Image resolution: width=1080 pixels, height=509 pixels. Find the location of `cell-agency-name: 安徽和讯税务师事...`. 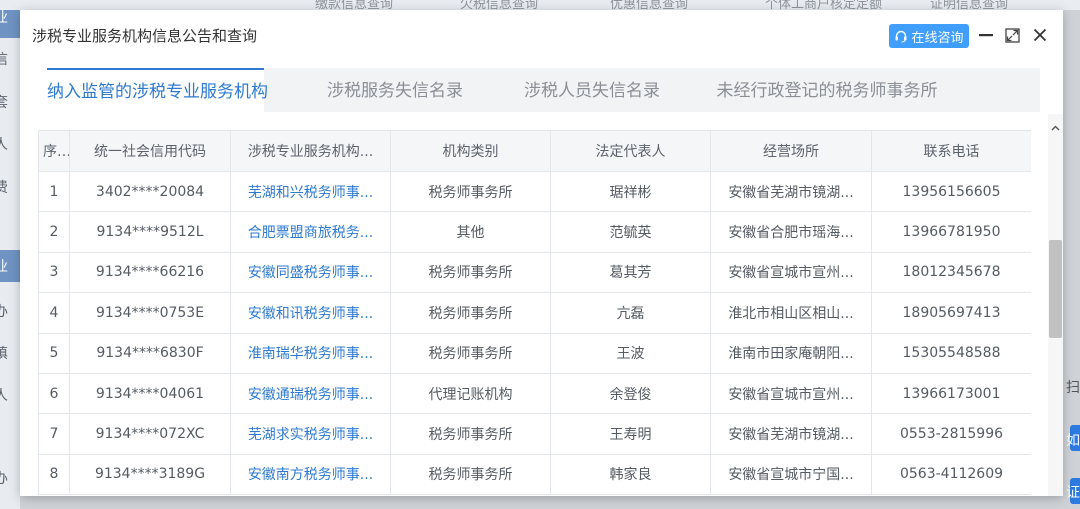

cell-agency-name: 安徽和讯税务师事... is located at coordinates (310, 313).